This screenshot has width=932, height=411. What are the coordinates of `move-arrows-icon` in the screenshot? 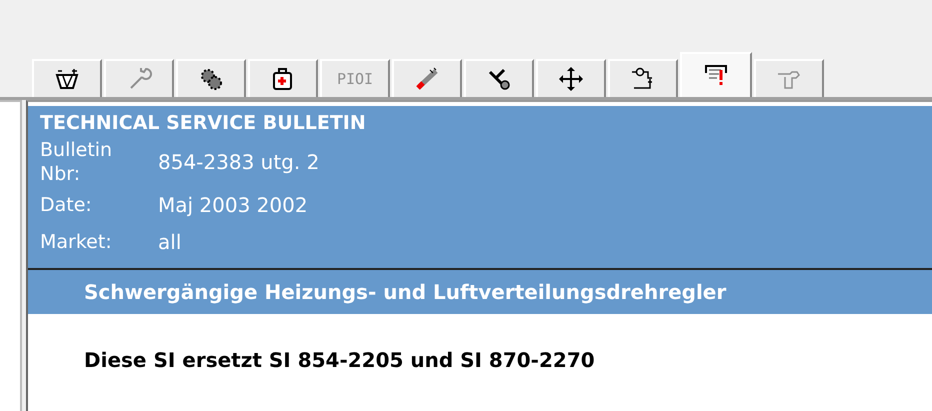 It's located at (571, 79).